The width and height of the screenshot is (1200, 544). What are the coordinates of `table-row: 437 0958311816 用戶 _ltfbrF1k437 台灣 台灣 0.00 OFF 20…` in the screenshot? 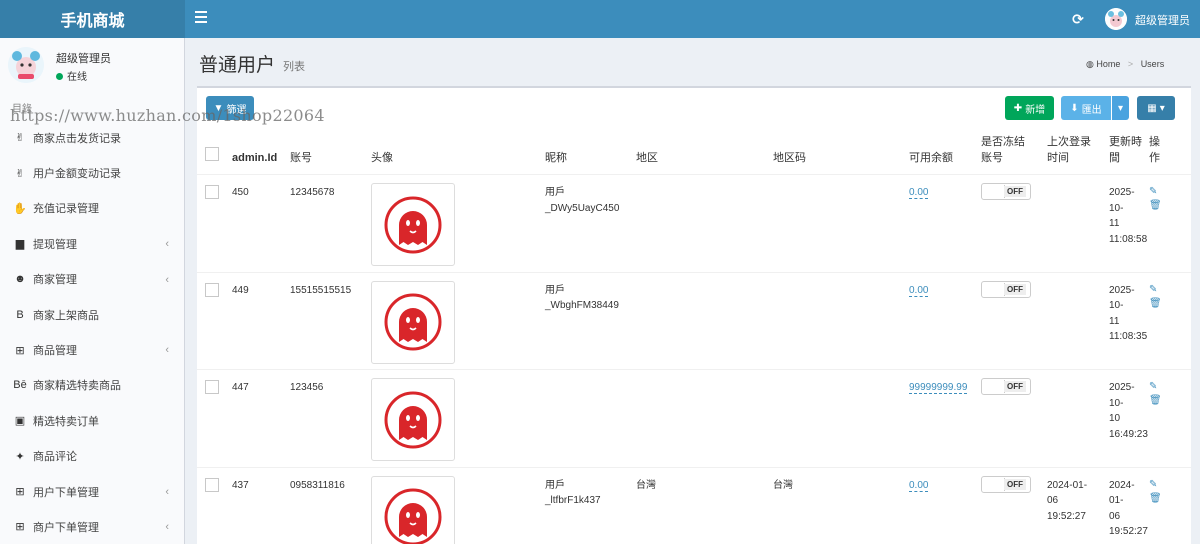 It's located at (694, 505).